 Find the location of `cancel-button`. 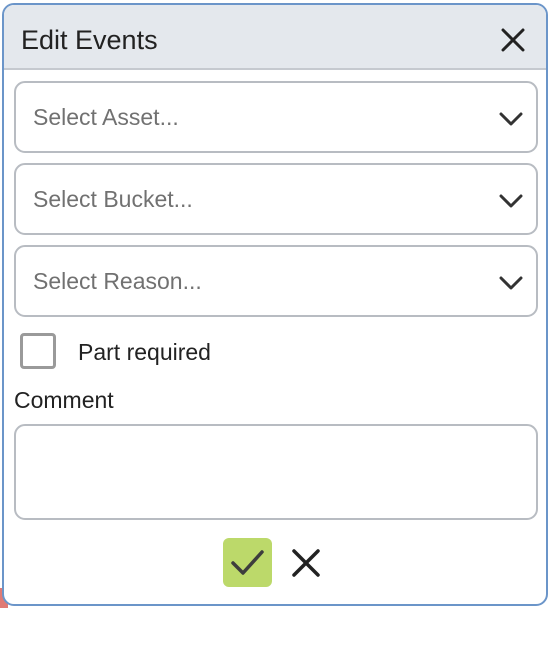

cancel-button is located at coordinates (306, 563).